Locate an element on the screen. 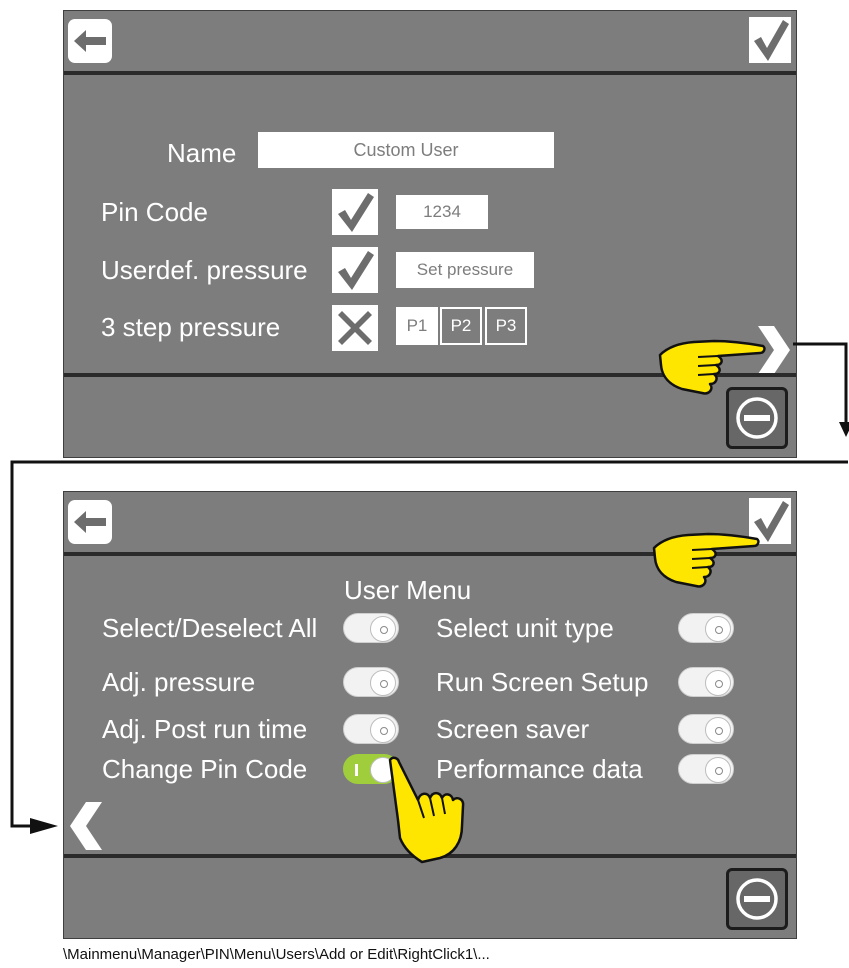 This screenshot has width=849, height=968. back-button is located at coordinates (90, 522).